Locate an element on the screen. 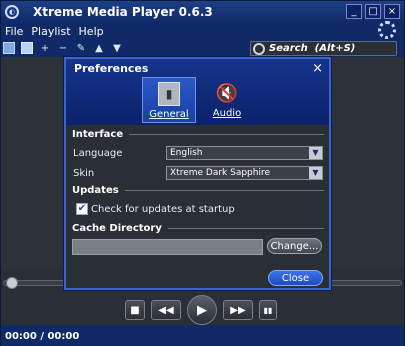 The image size is (405, 346). title-bar: ◐ Xtreme Media Player 0.6.3 _ □ × is located at coordinates (202, 12).